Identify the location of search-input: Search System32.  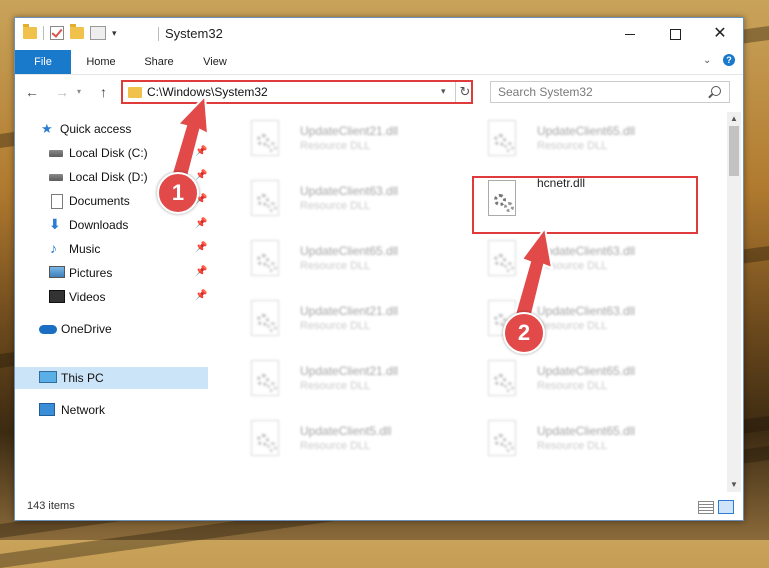
(610, 92).